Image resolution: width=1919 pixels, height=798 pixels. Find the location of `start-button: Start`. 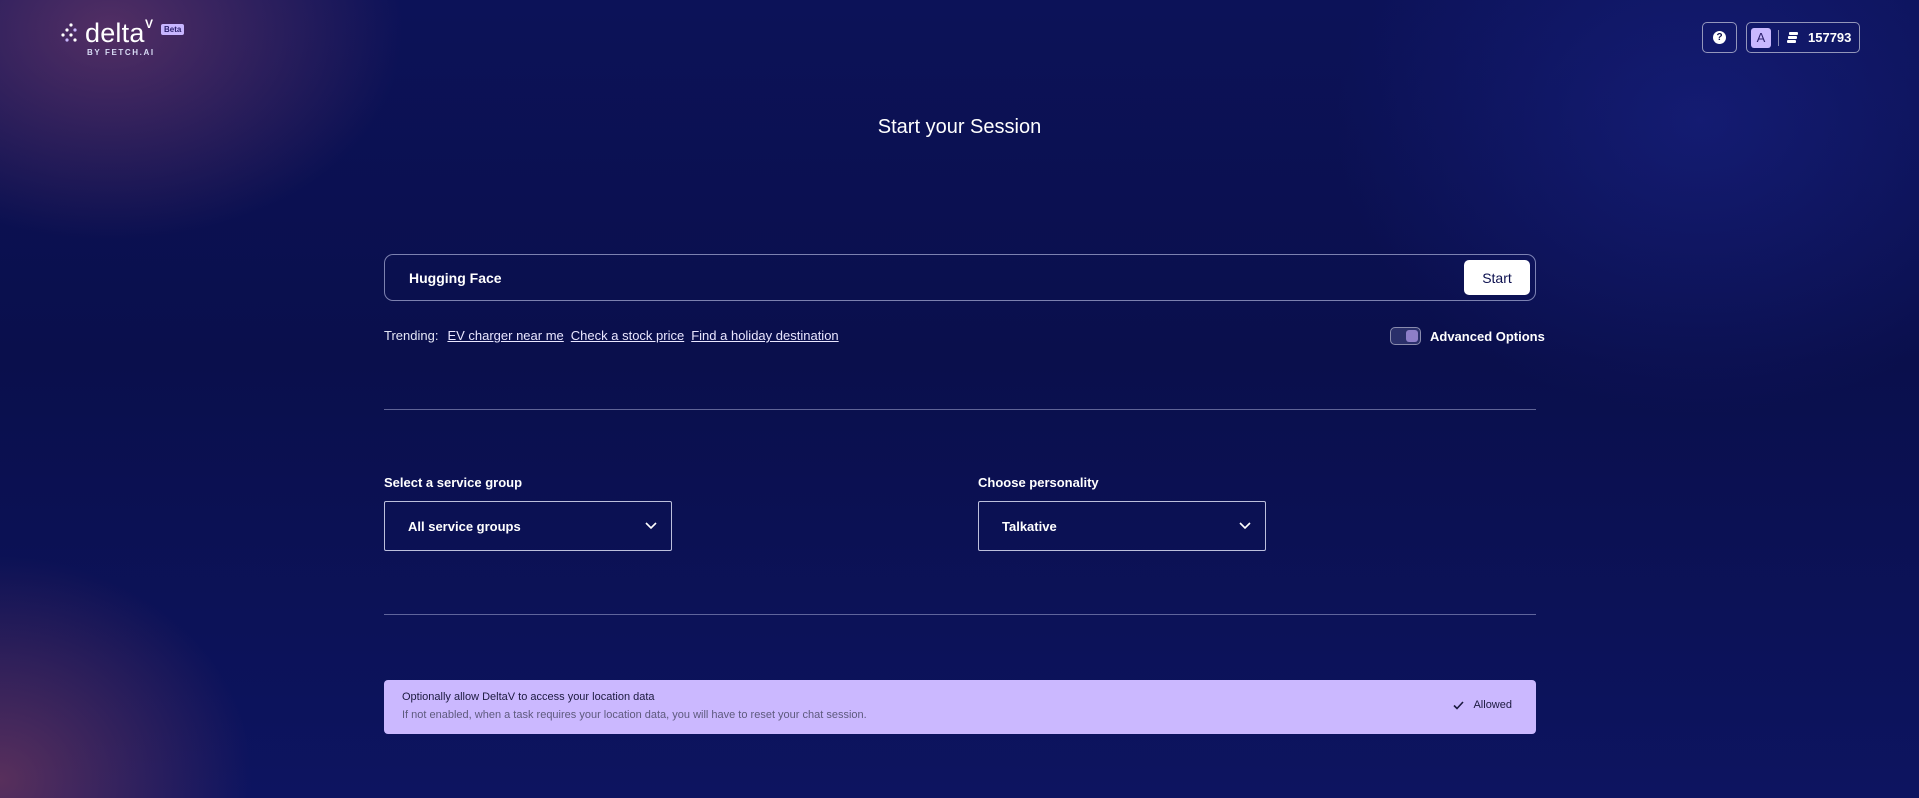

start-button: Start is located at coordinates (1497, 277).